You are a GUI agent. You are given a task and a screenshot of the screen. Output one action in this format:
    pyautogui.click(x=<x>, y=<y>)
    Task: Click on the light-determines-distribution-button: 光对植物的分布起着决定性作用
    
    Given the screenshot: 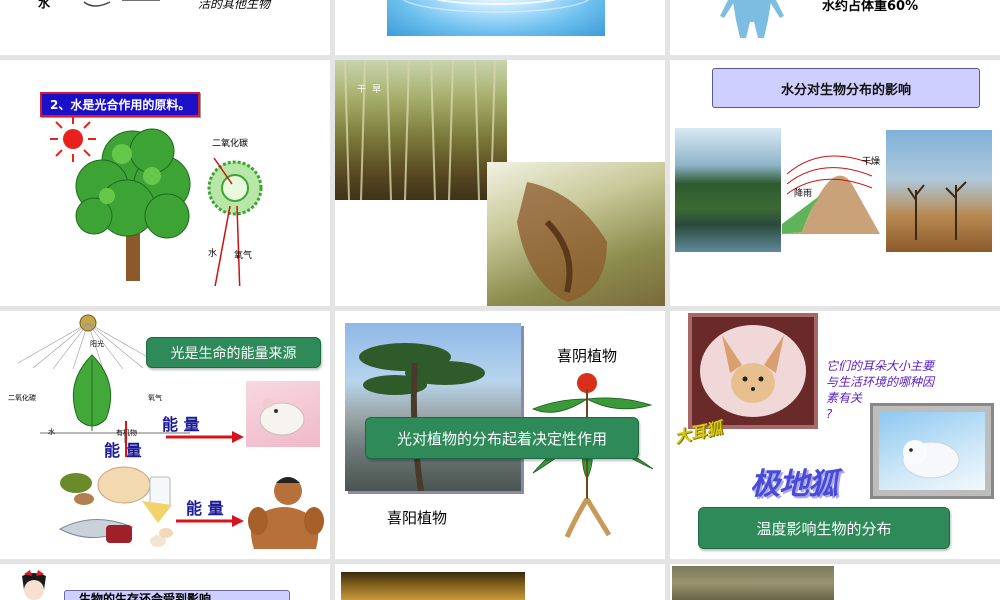 What is the action you would take?
    pyautogui.click(x=502, y=438)
    